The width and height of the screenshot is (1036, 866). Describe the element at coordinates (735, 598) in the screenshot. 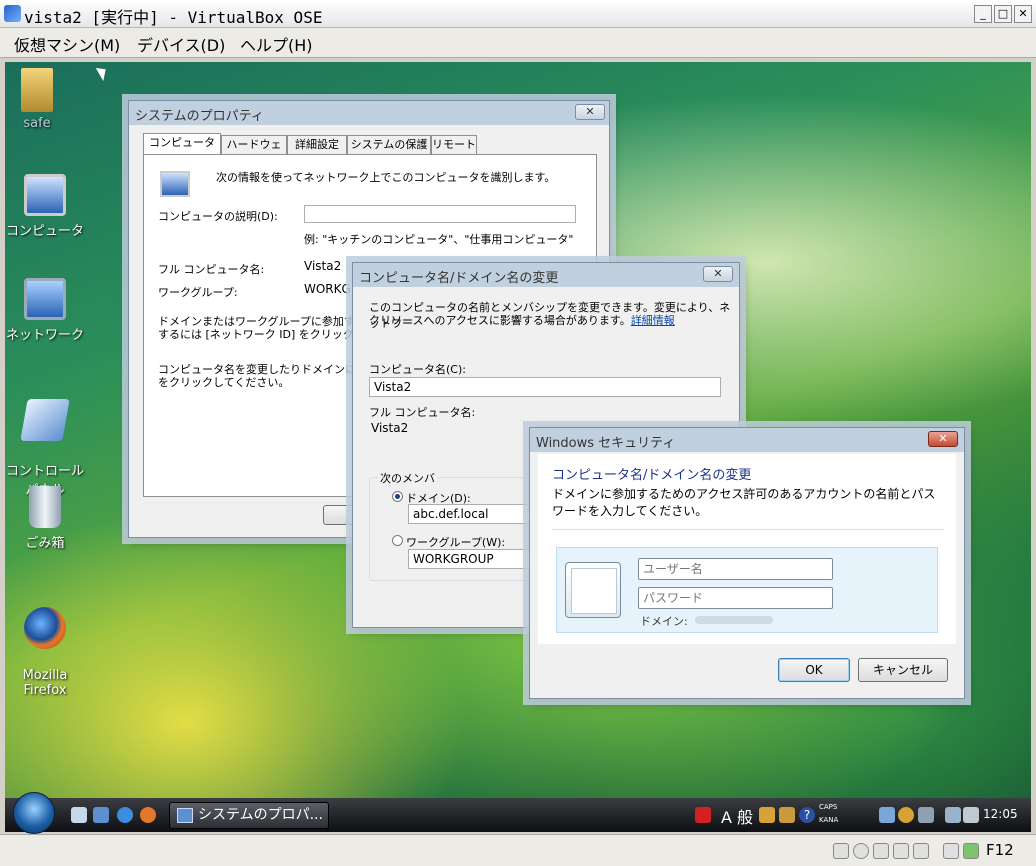

I see `password-input: パスワード` at that location.